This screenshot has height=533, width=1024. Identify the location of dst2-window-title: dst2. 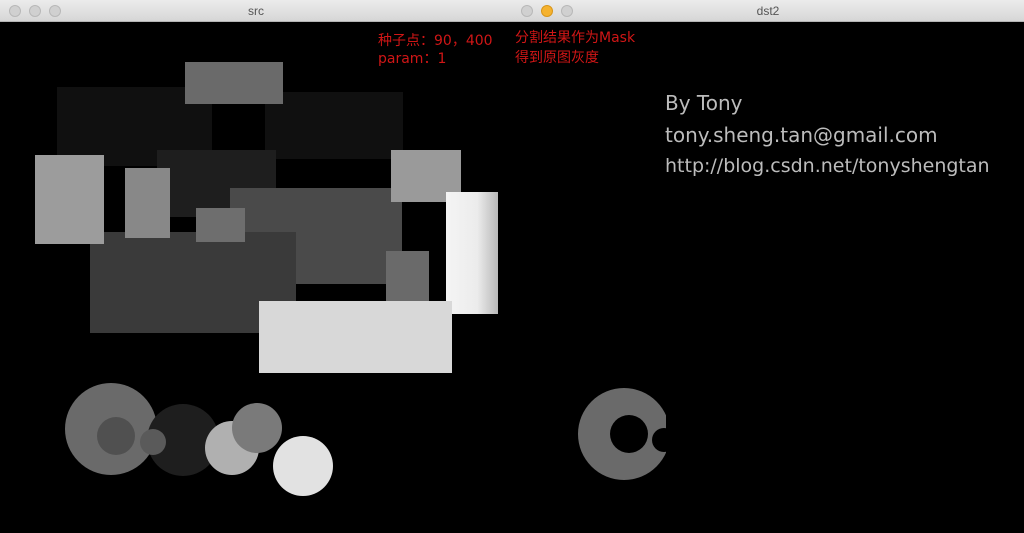
(768, 11).